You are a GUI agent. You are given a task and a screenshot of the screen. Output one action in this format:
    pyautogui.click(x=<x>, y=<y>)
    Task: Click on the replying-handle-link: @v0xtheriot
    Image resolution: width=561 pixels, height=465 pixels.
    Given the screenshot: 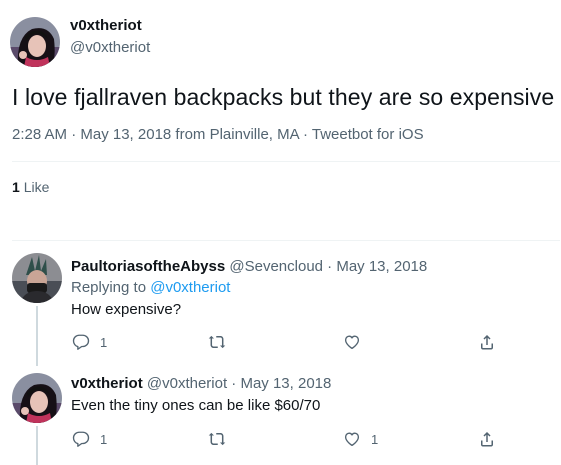 What is the action you would take?
    pyautogui.click(x=190, y=287)
    